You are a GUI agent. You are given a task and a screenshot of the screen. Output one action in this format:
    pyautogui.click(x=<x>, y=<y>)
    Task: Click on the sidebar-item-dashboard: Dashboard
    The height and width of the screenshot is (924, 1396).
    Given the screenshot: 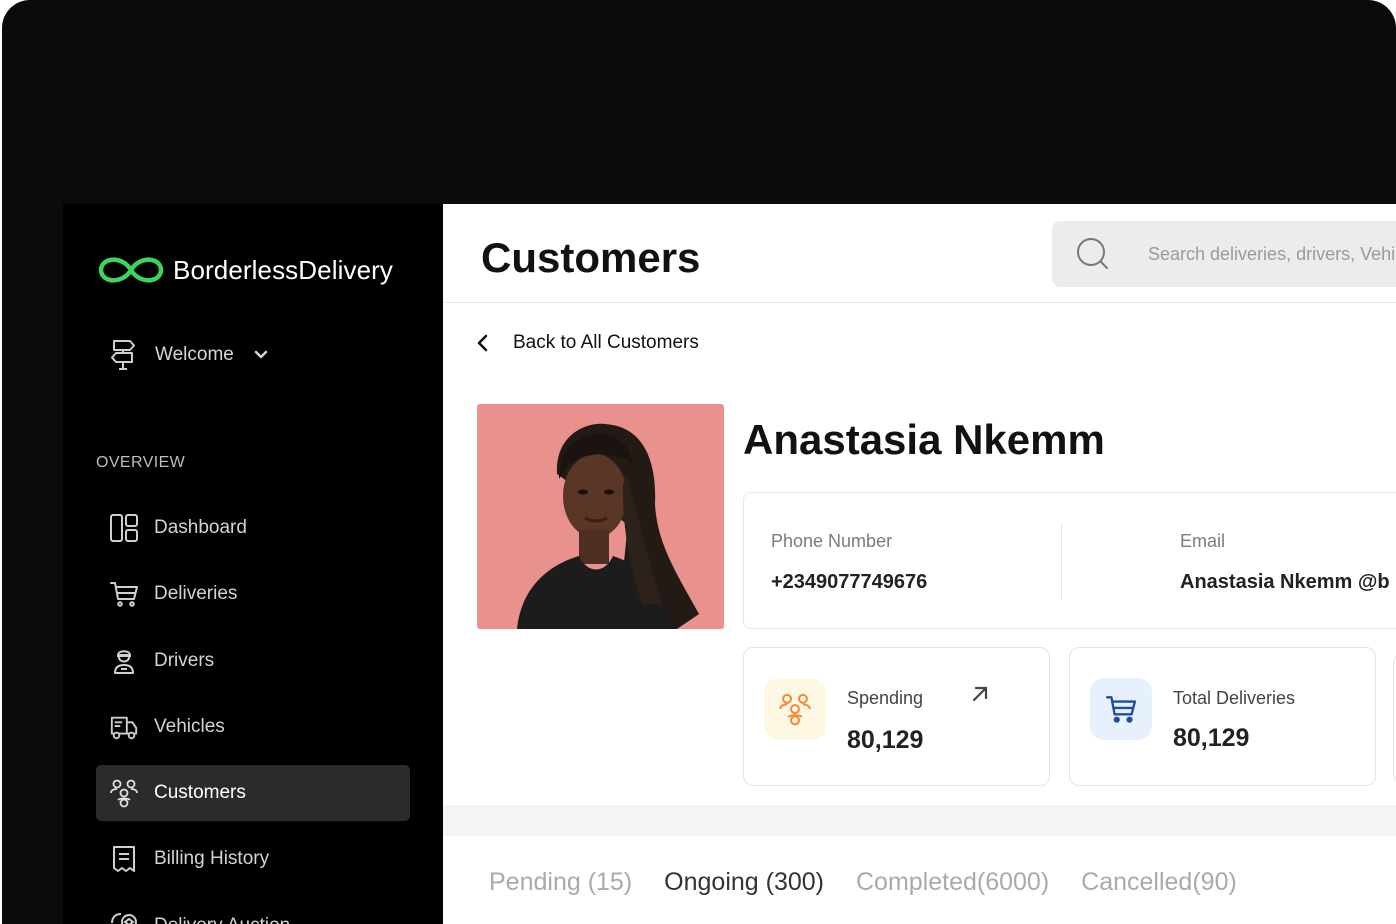 What is the action you would take?
    pyautogui.click(x=253, y=528)
    